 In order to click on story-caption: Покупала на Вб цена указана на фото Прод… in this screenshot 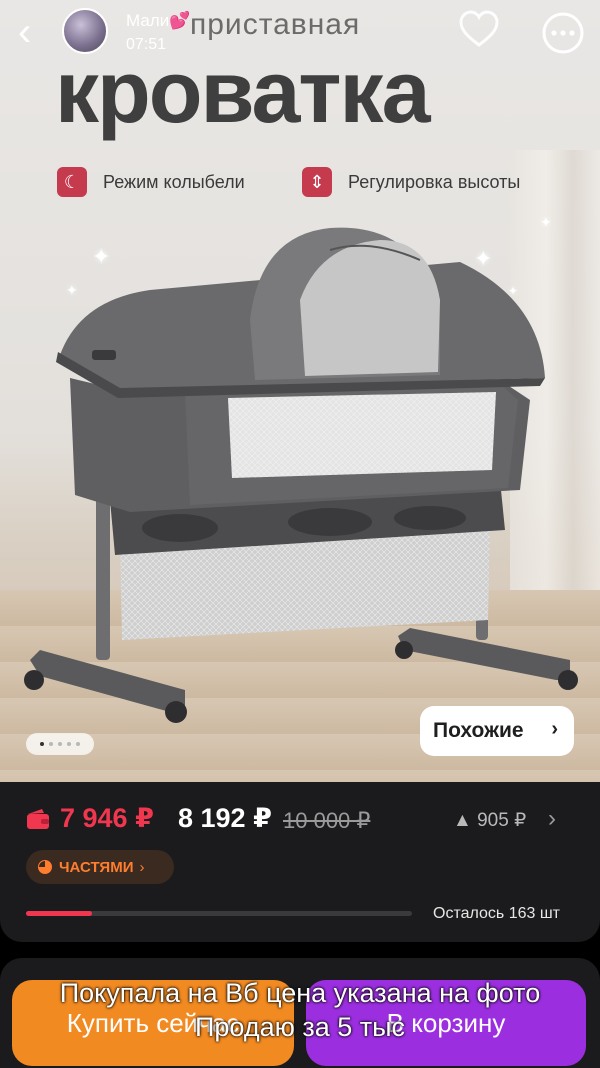, I will do `click(300, 1010)`.